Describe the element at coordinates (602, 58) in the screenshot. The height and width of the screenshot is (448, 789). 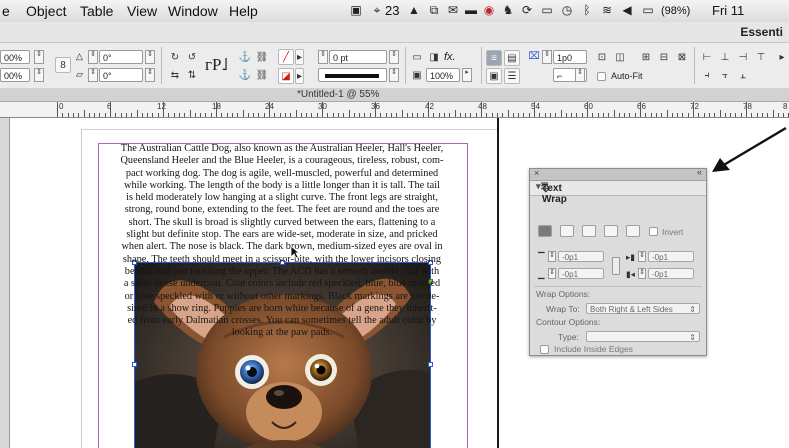
I see `fit-frame-icon: ⊡` at that location.